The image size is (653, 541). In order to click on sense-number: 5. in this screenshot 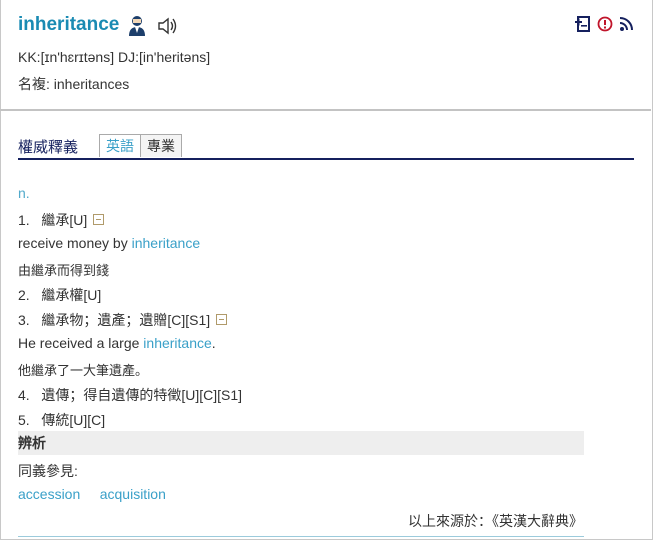, I will do `click(24, 420)`.